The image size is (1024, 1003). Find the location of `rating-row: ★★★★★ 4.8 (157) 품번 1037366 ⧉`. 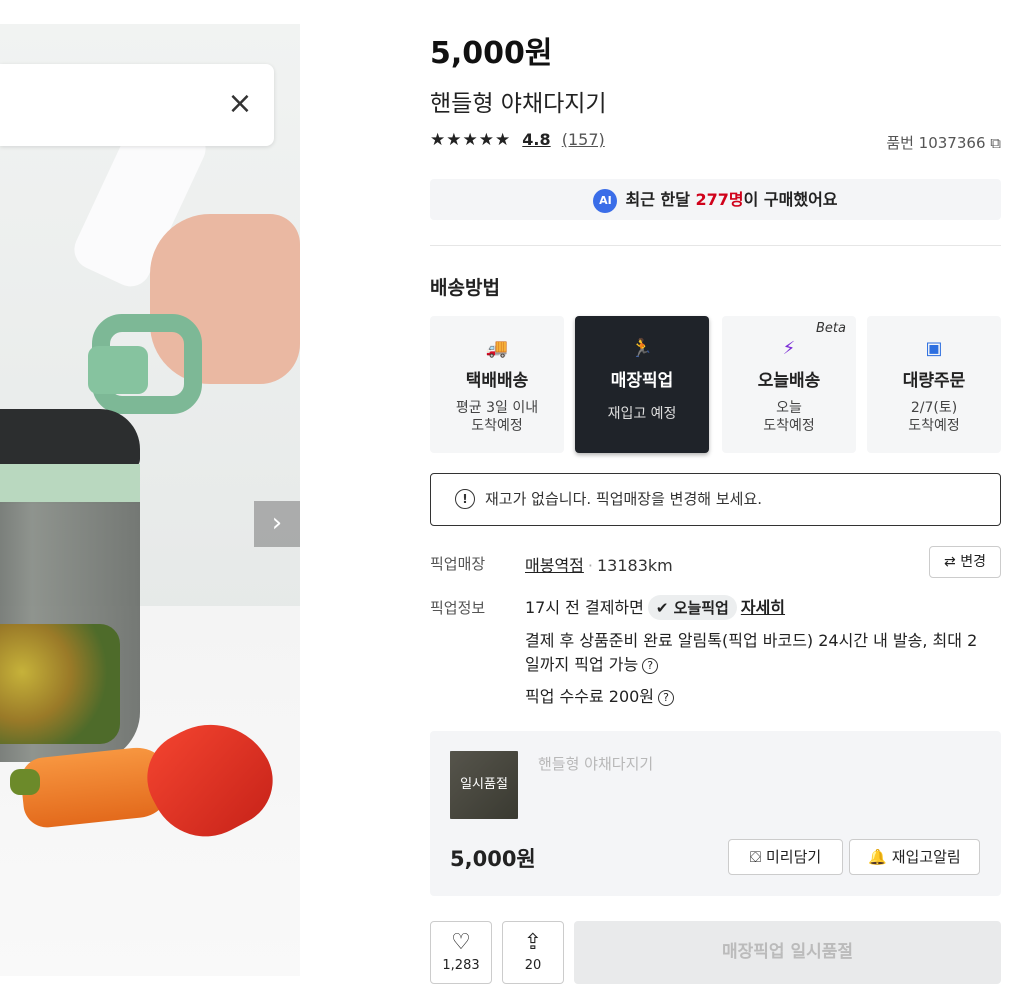

rating-row: ★★★★★ 4.8 (157) 품번 1037366 ⧉ is located at coordinates (715, 143).